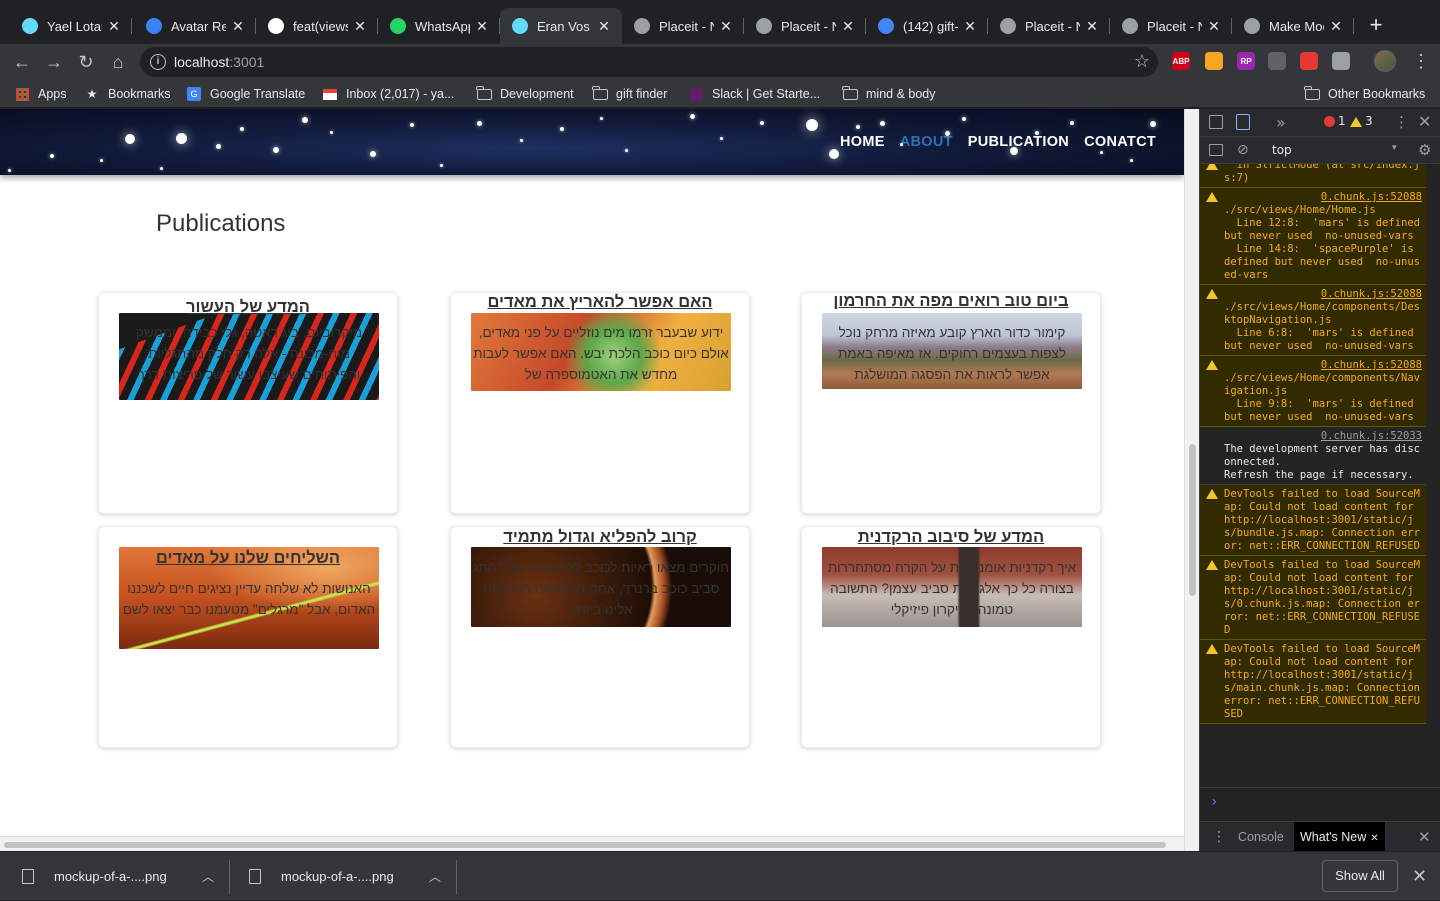  I want to click on browser-tab: Make Moc ✕, so click(1293, 26).